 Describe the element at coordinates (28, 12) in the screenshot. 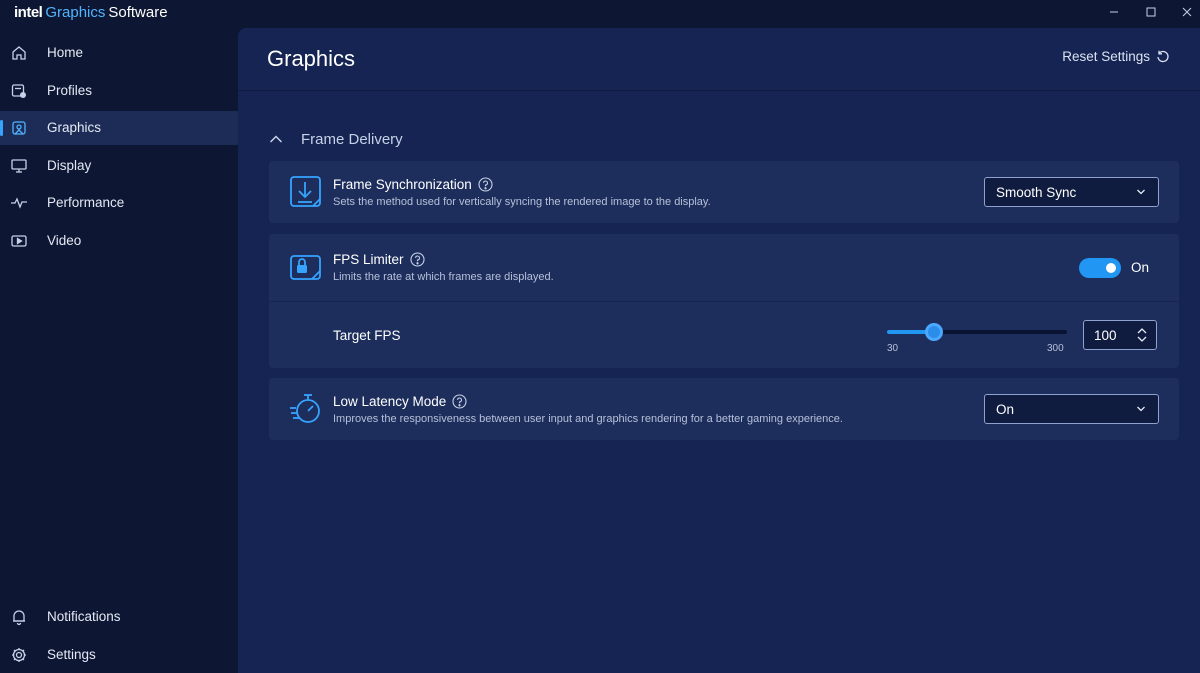

I see `brand-intel: intel` at that location.